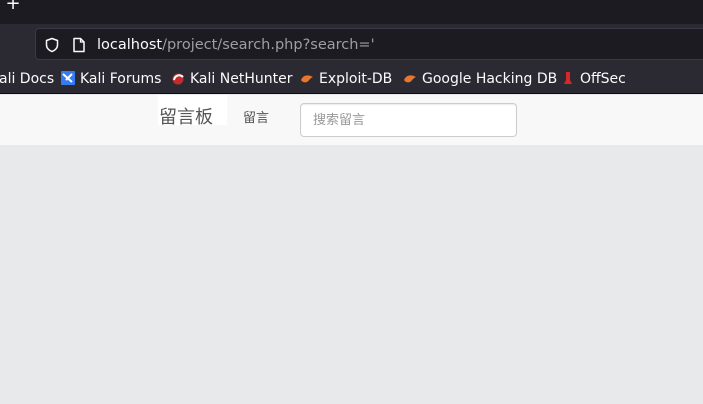 This screenshot has width=703, height=404. I want to click on bookmark-offsec: OffSec, so click(593, 79).